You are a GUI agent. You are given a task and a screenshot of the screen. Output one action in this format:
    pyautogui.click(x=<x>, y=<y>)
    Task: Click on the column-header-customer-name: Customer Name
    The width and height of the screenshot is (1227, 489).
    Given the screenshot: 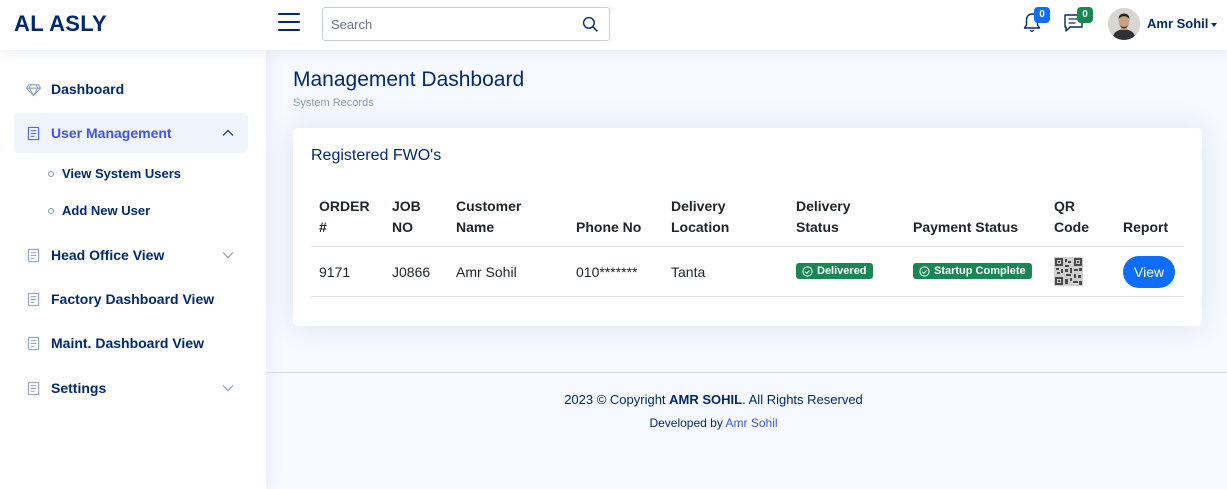 What is the action you would take?
    pyautogui.click(x=508, y=219)
    